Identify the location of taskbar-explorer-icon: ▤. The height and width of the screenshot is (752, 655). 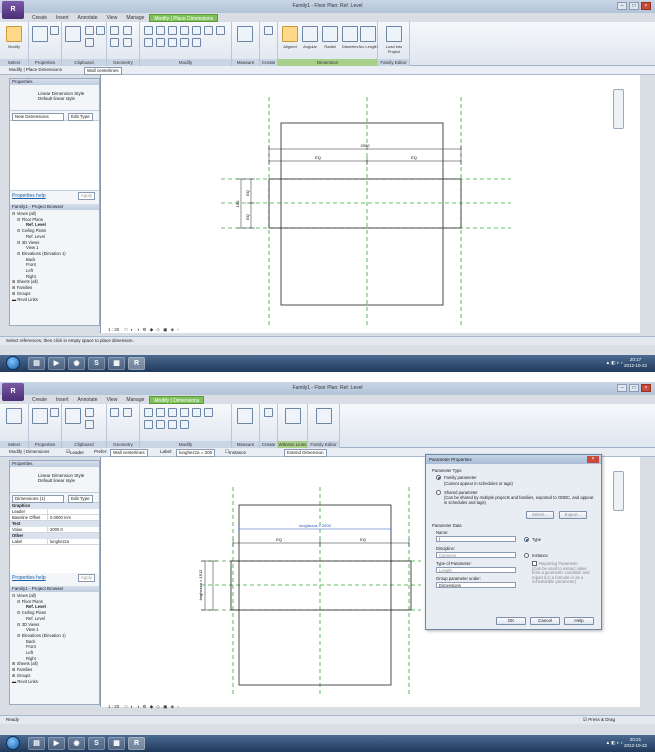
(36, 743).